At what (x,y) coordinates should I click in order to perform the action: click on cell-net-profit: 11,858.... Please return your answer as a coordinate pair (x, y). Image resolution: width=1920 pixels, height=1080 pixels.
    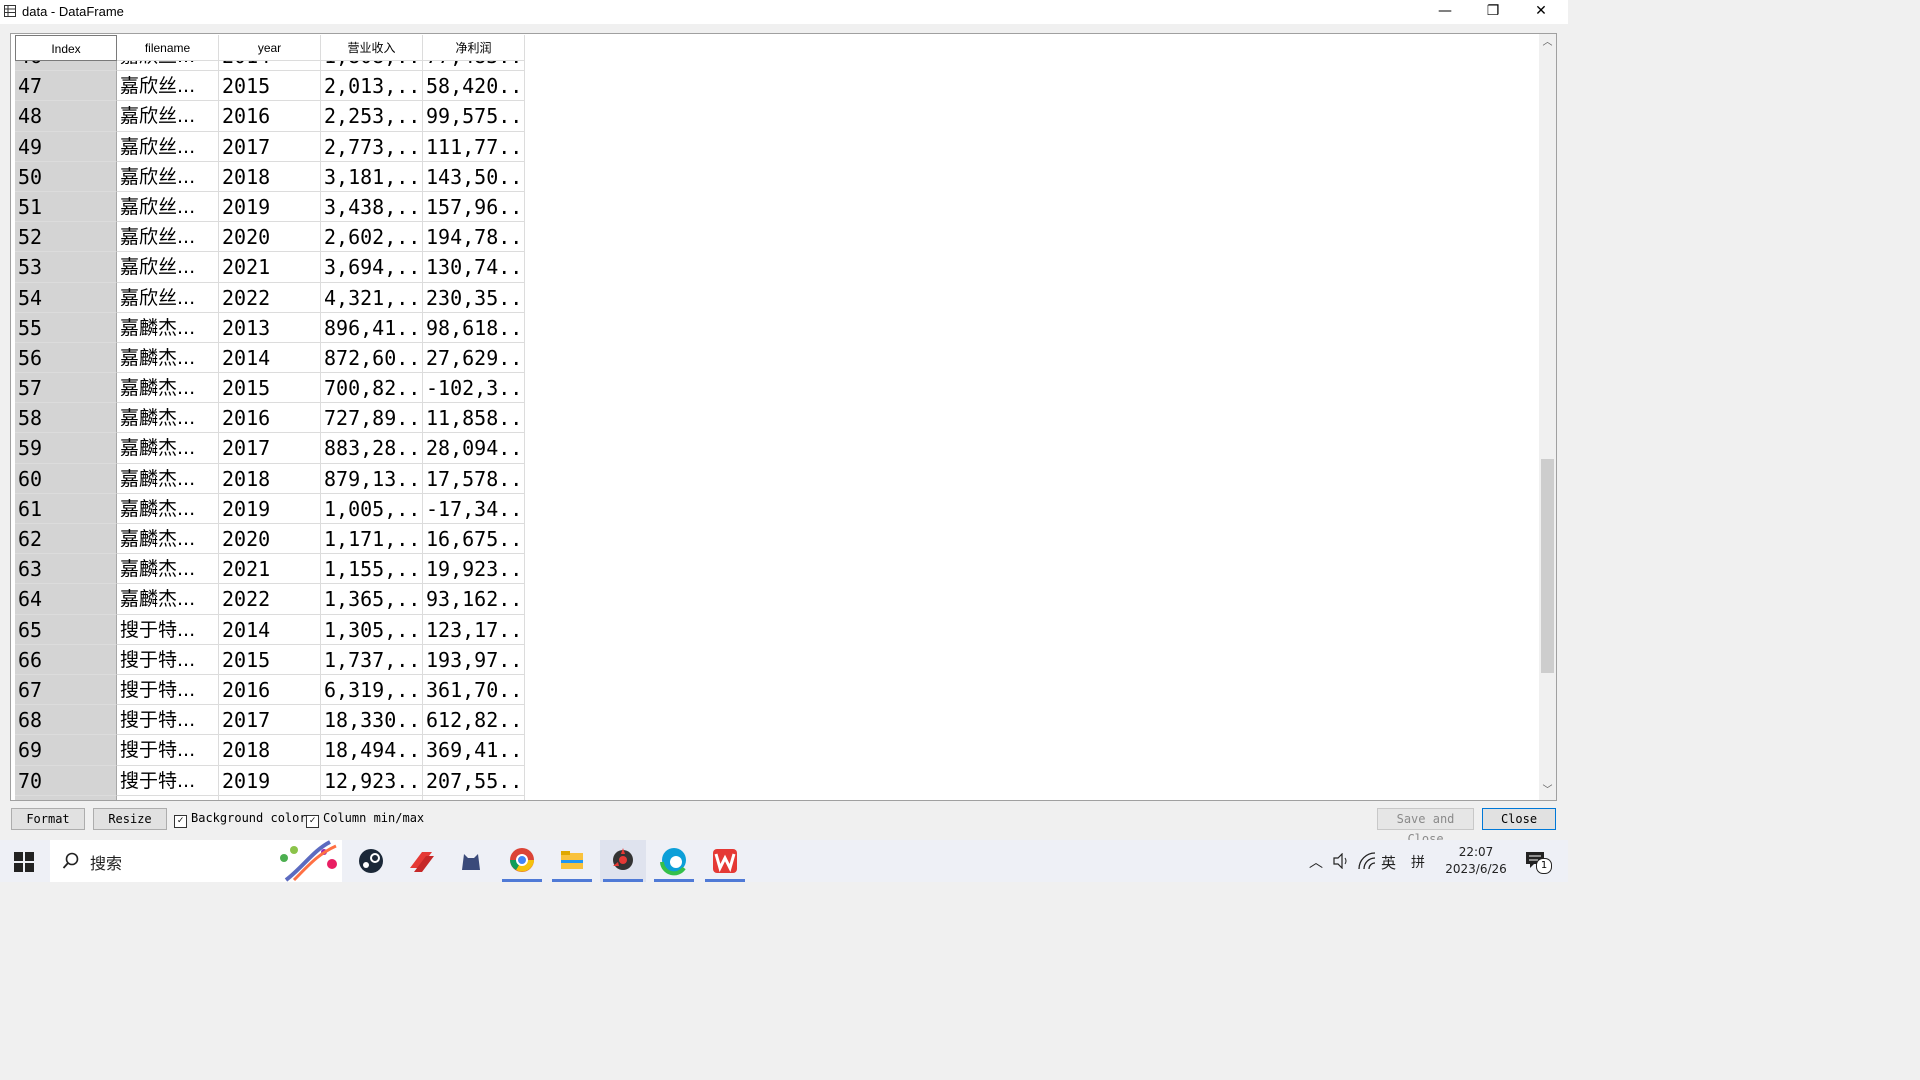
    Looking at the image, I should click on (474, 418).